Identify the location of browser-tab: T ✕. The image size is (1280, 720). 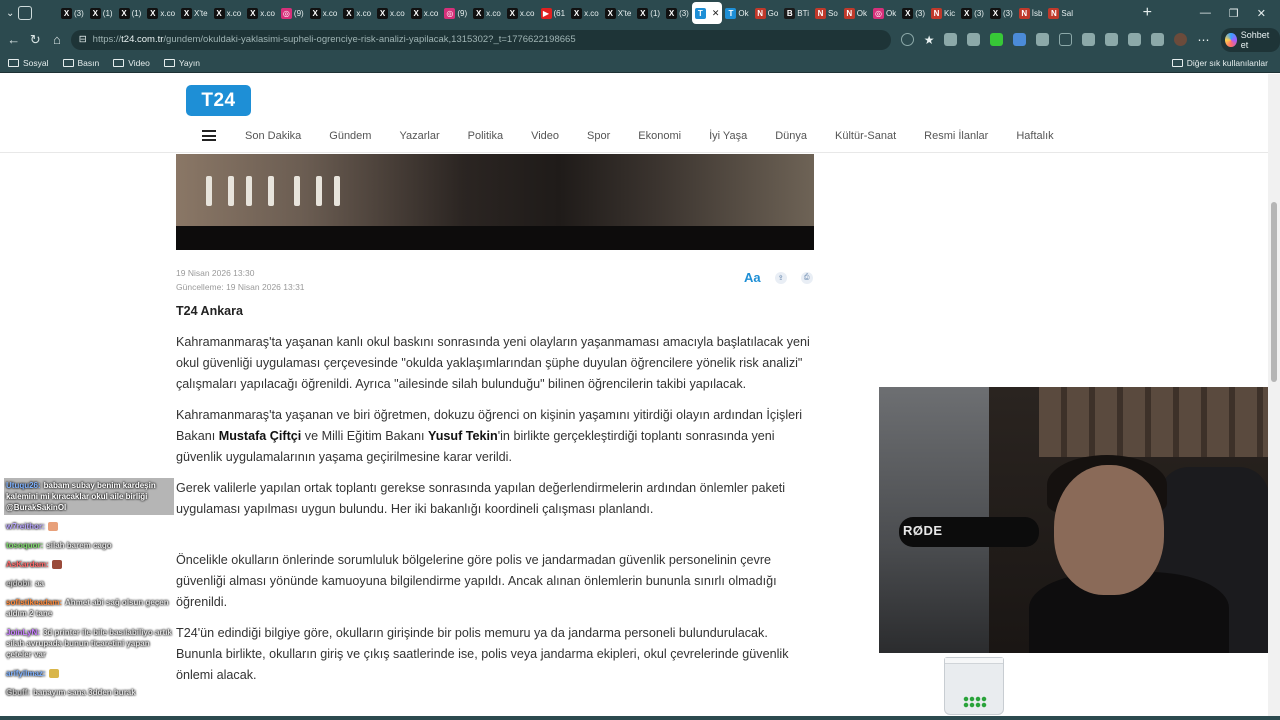
(707, 13).